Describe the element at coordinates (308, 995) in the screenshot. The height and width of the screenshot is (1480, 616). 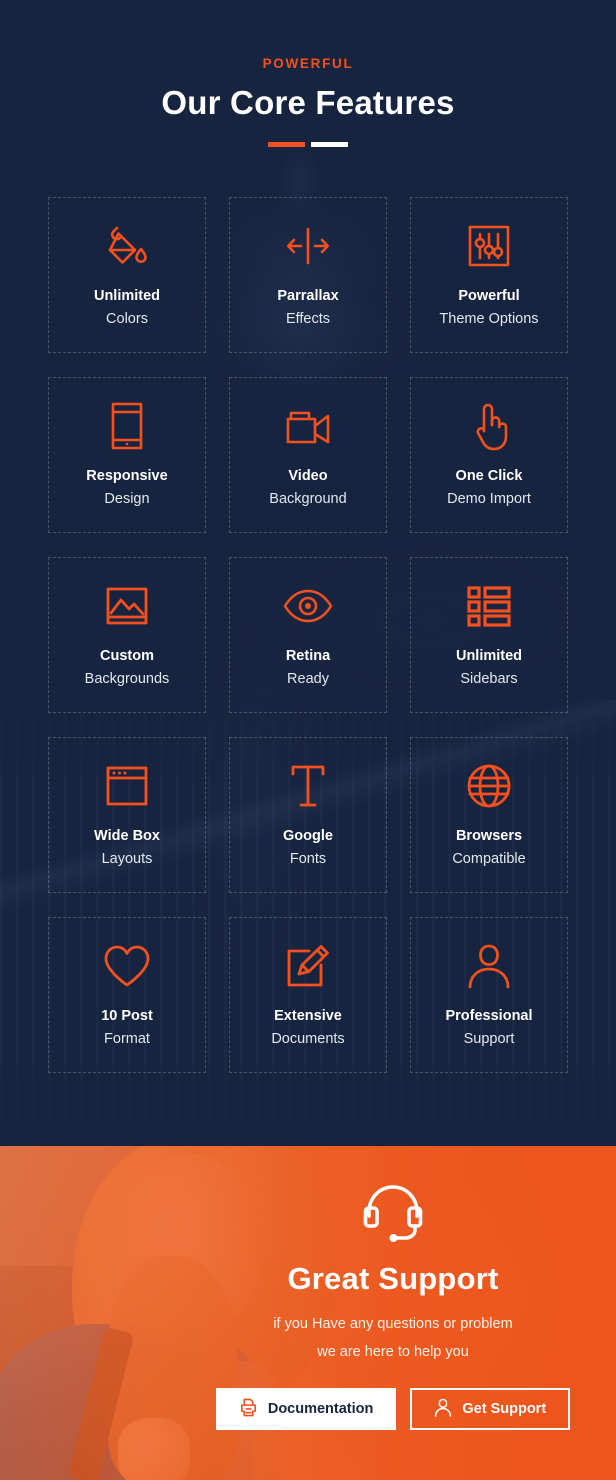
I see `feature-card-extensive-documents: Extensive Documents` at that location.